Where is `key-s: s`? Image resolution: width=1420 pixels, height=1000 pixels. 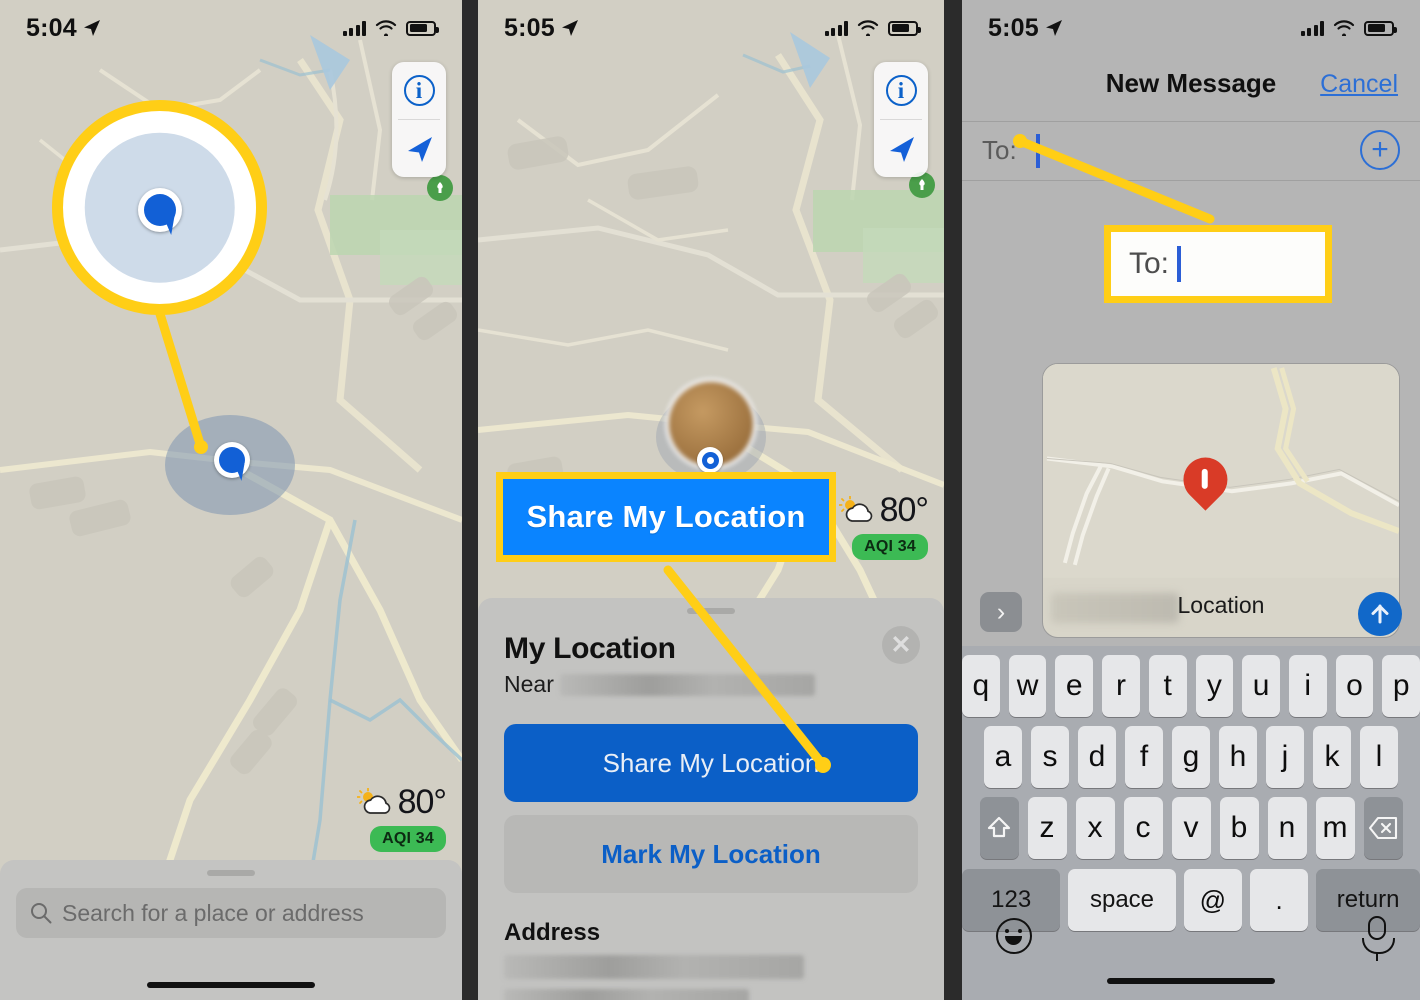 key-s: s is located at coordinates (1050, 757).